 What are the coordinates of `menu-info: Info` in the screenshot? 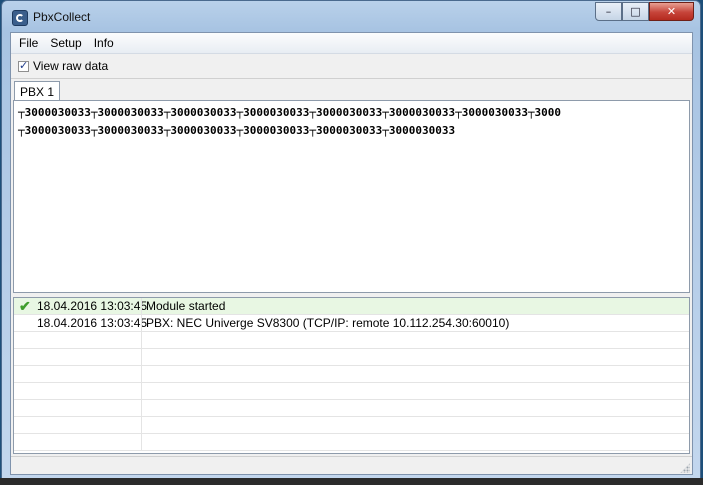 It's located at (104, 43).